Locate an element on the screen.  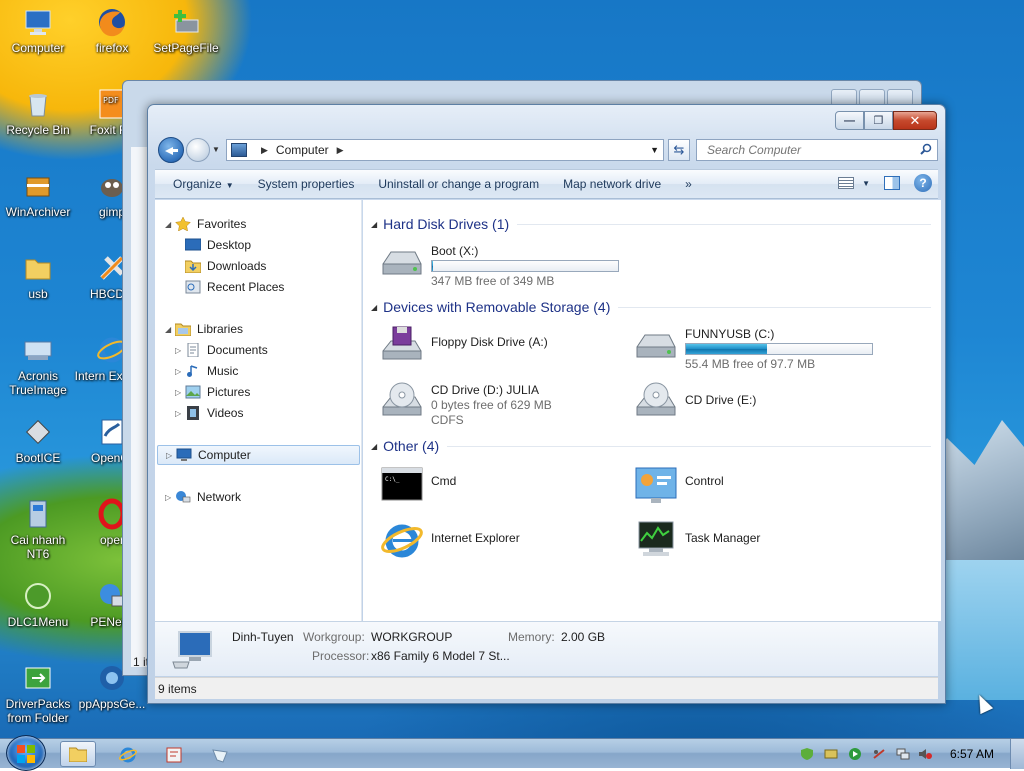
desktop-icon-driverpacks: DriverPacks from Folder is located at coordinates (38, 693).